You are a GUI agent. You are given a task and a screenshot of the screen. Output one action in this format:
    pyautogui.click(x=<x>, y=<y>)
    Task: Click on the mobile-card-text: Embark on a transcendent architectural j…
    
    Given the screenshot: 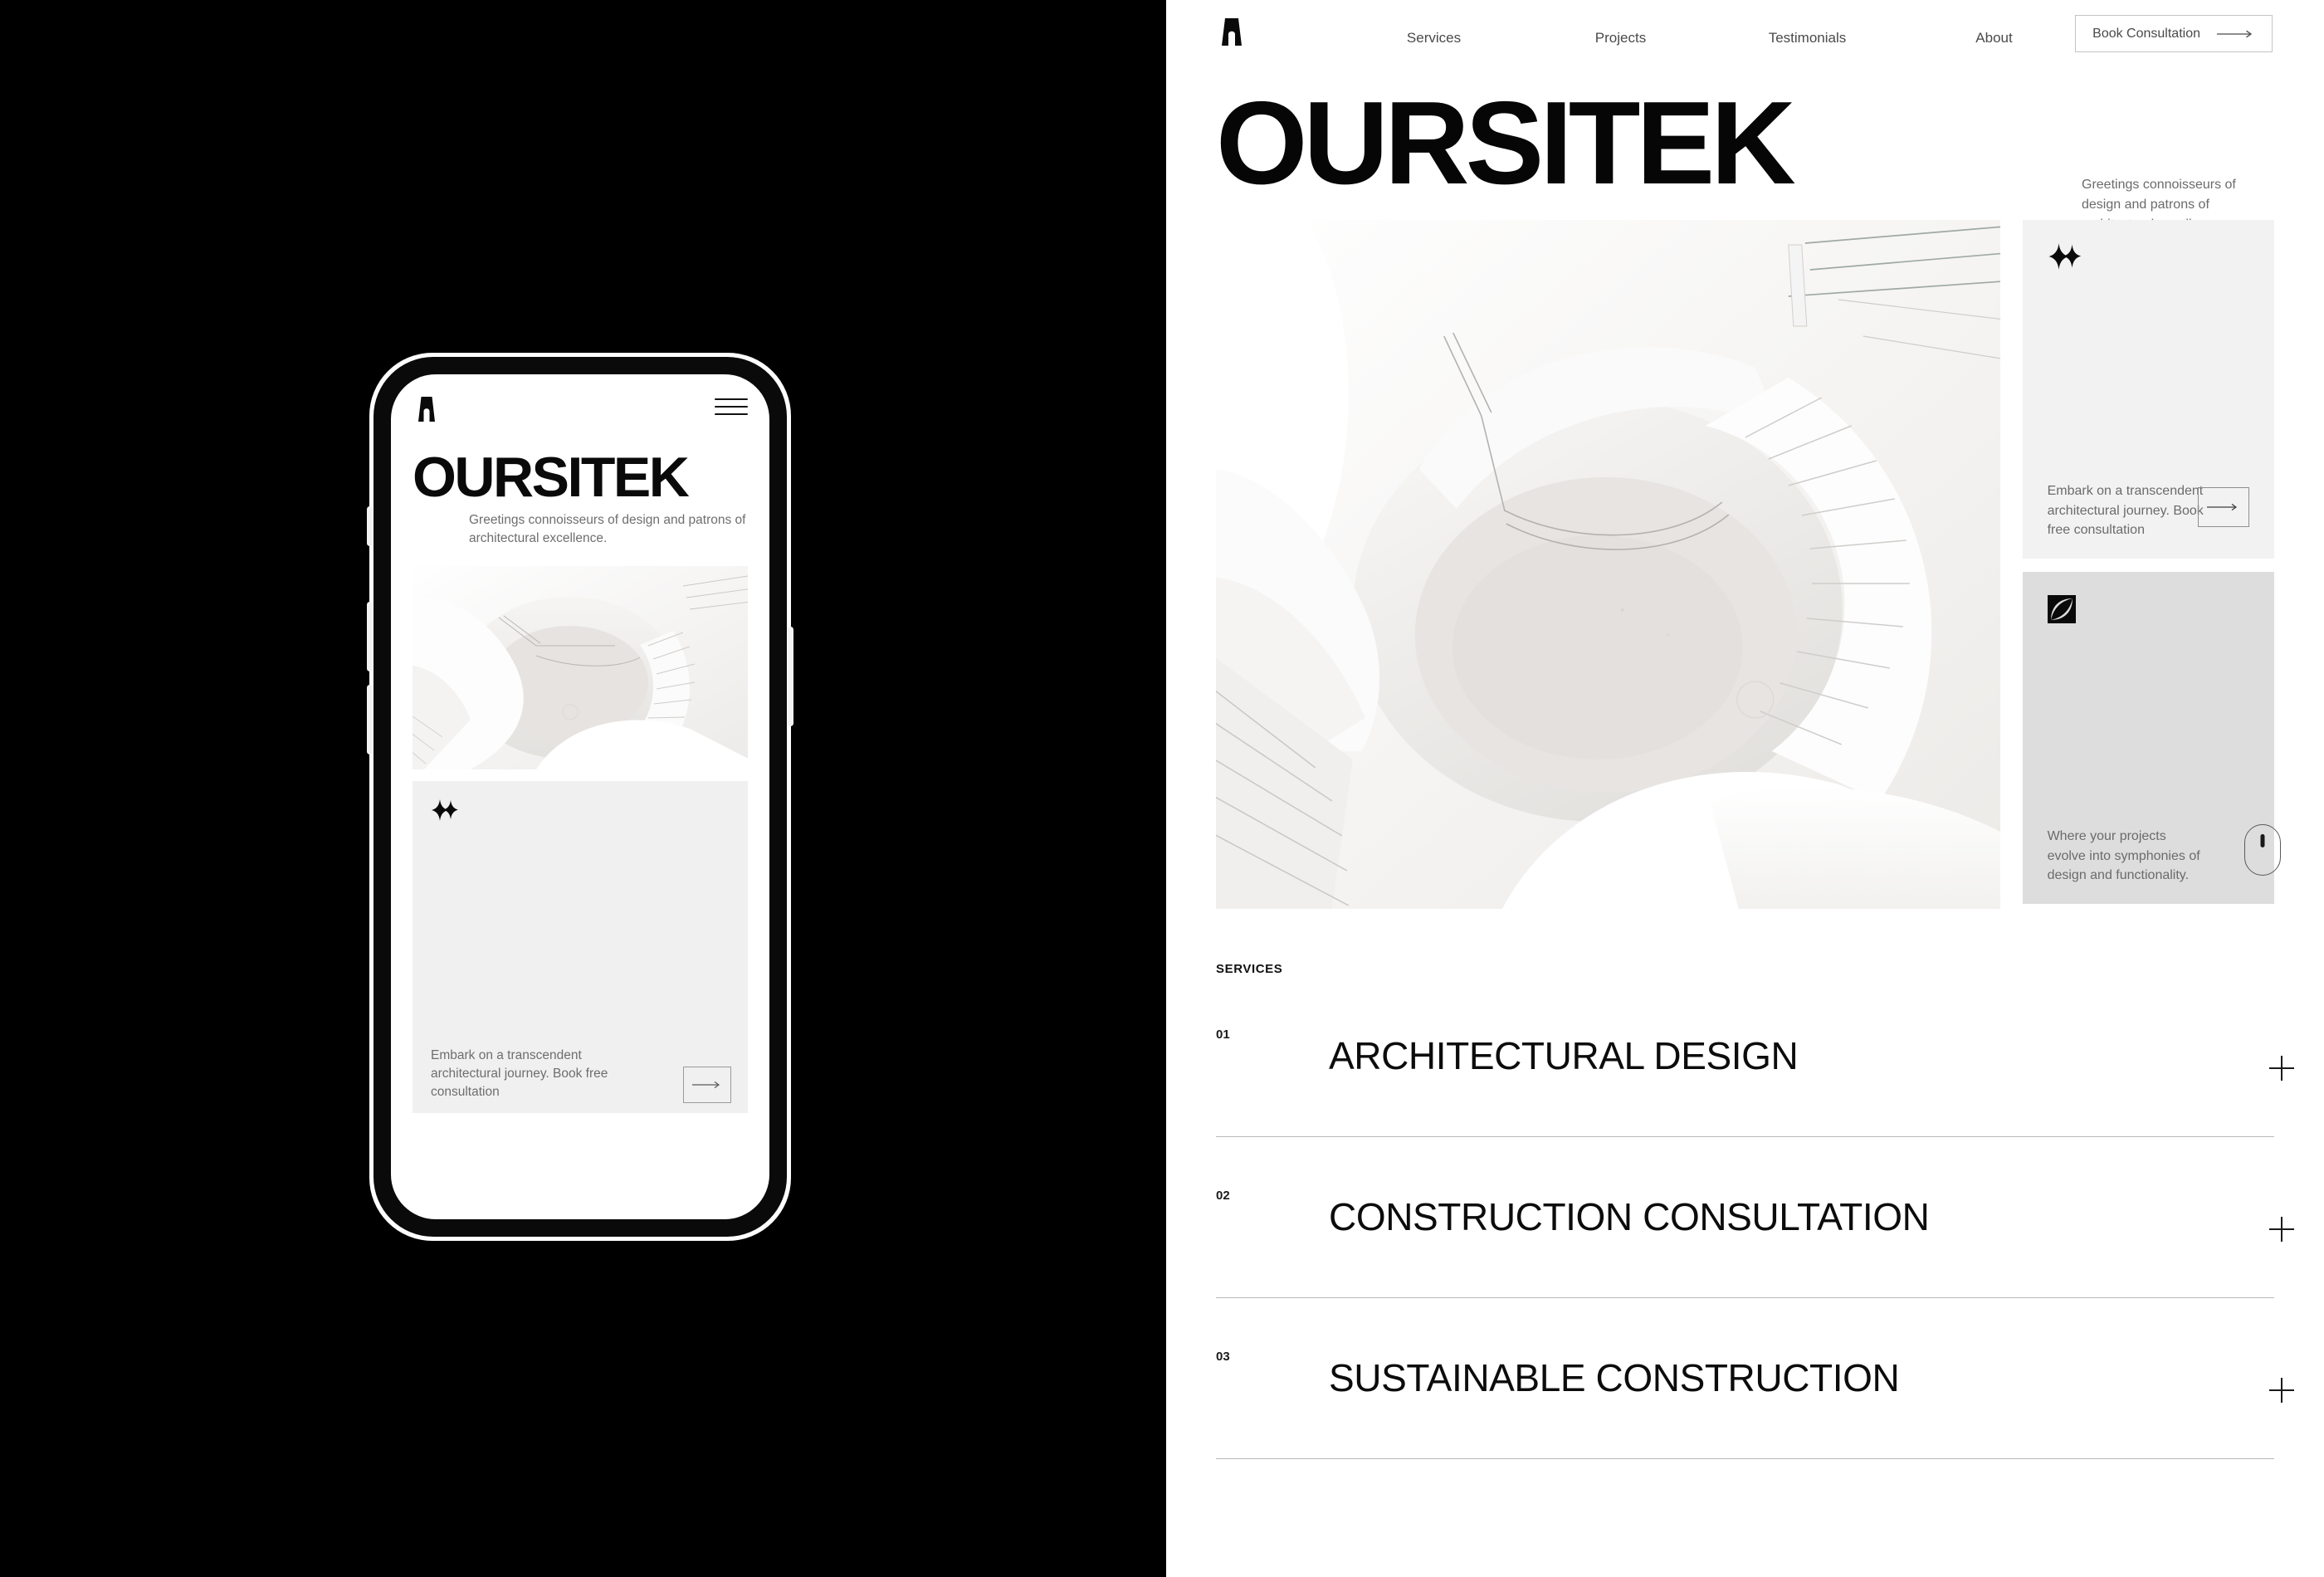 What is the action you would take?
    pyautogui.click(x=519, y=1074)
    